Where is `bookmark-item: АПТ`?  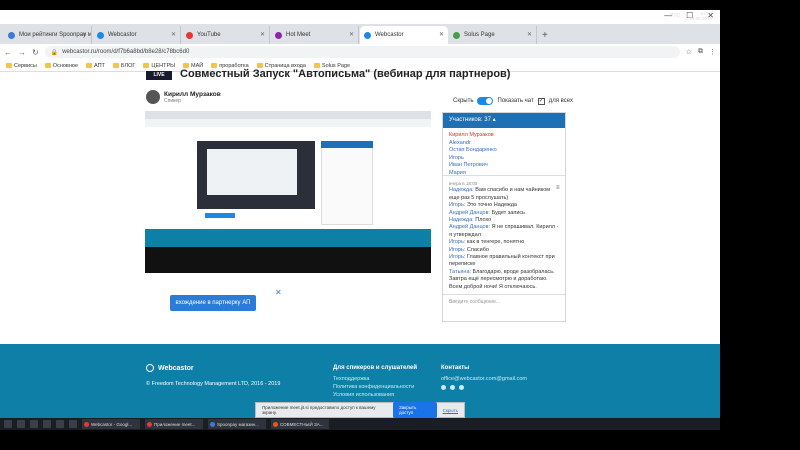 bookmark-item: АПТ is located at coordinates (95, 66).